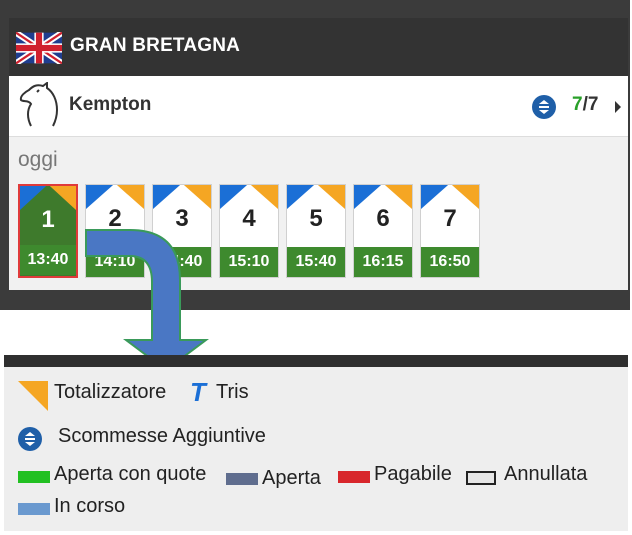 The image size is (632, 535). Describe the element at coordinates (39, 104) in the screenshot. I see `horse-head-icon` at that location.